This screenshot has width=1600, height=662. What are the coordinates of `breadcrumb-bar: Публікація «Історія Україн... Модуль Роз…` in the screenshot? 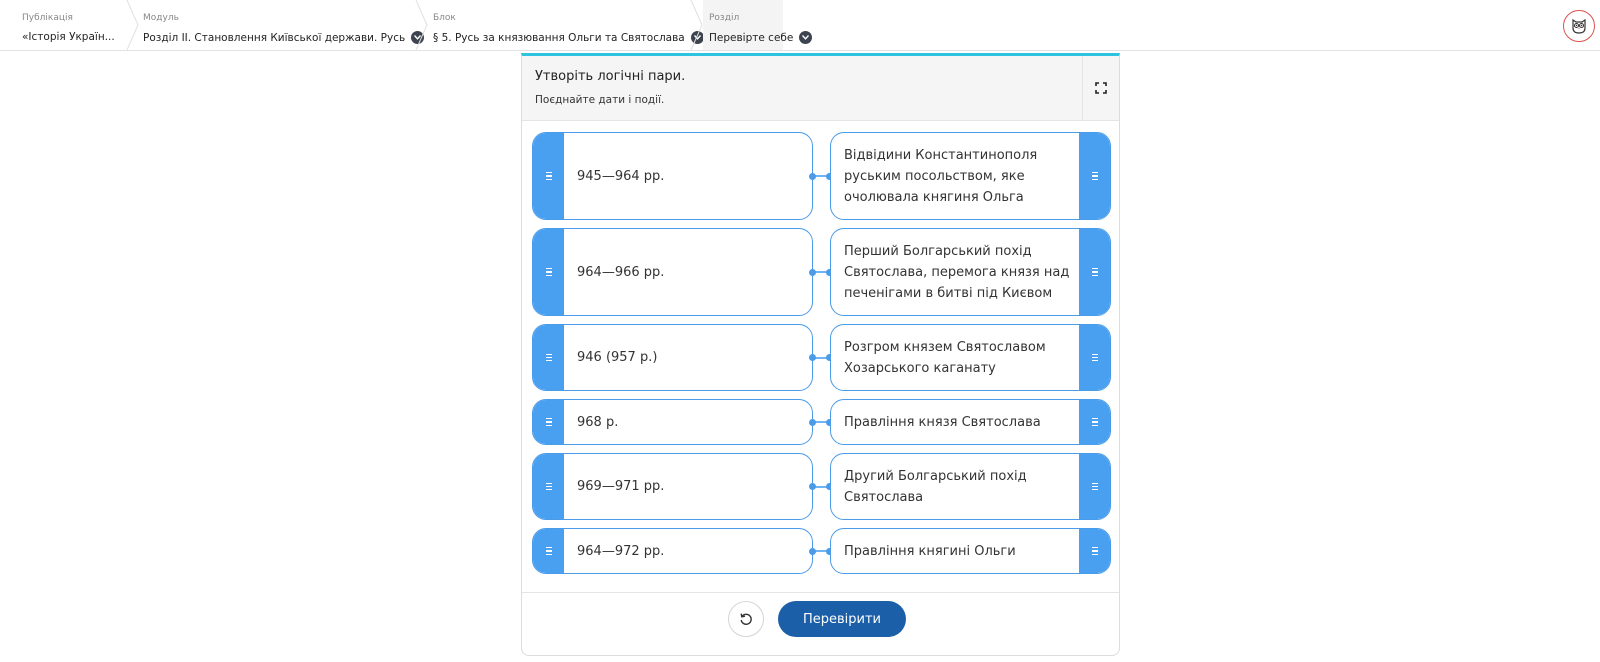 It's located at (800, 25).